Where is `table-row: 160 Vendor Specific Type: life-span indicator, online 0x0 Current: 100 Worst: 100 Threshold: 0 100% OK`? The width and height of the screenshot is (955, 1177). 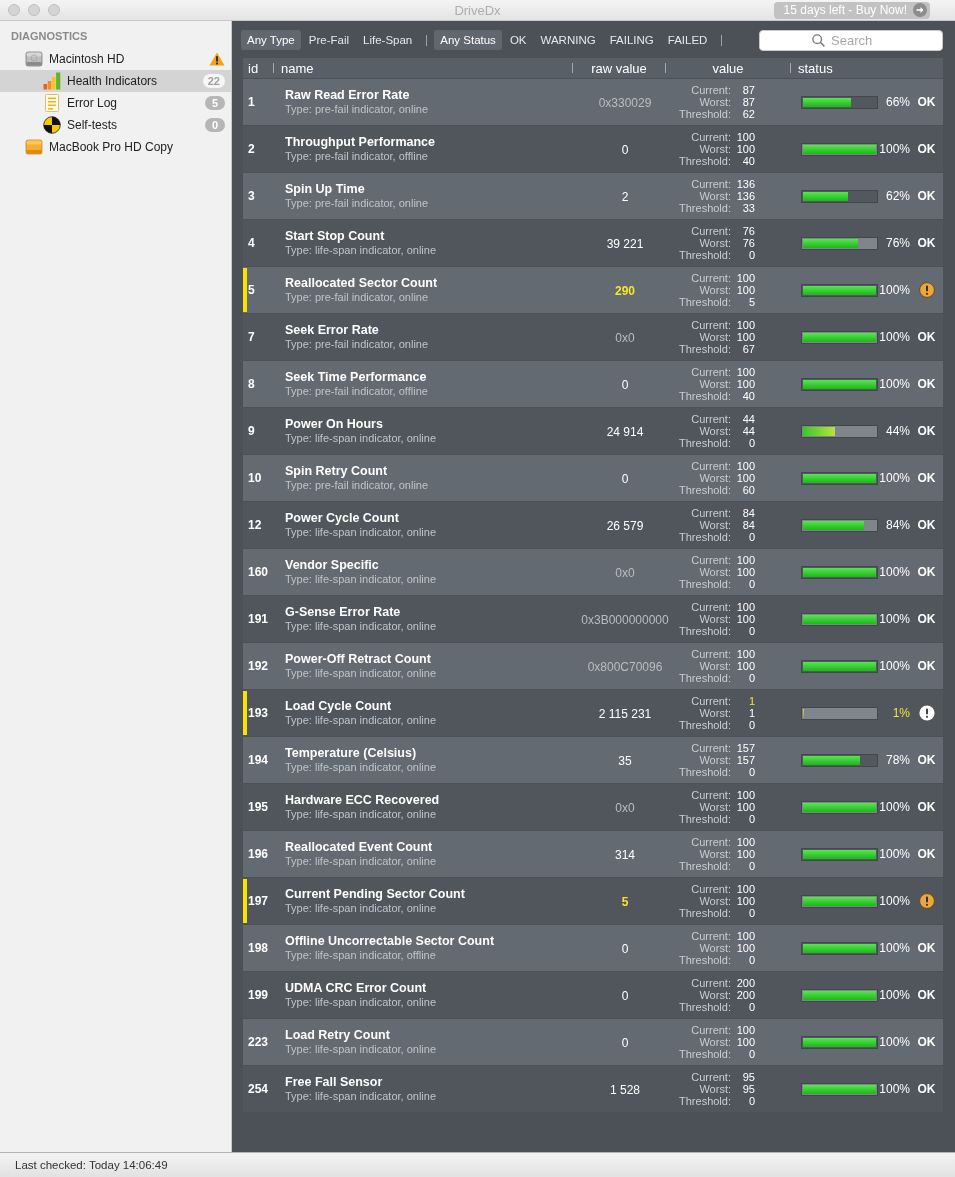
table-row: 160 Vendor Specific Type: life-span indicator, online 0x0 Current: 100 Worst: 100 Threshold: 0 100% OK is located at coordinates (593, 572).